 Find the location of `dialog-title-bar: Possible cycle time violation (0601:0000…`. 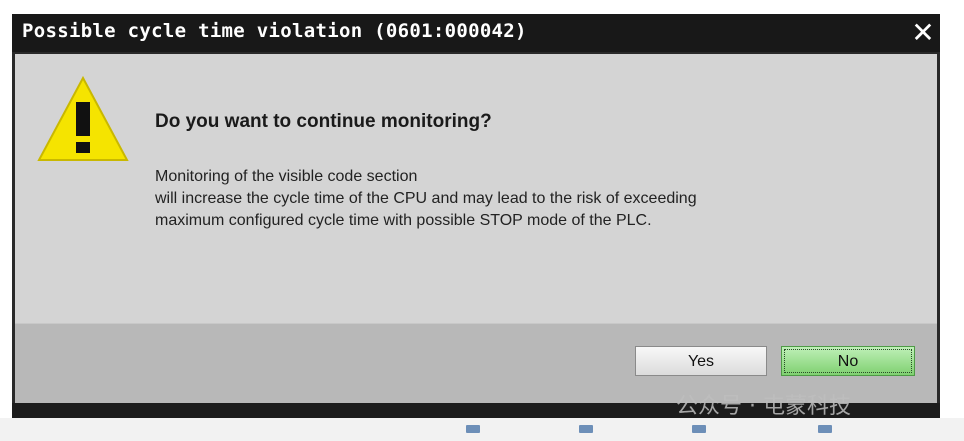

dialog-title-bar: Possible cycle time violation (0601:0000… is located at coordinates (476, 33).